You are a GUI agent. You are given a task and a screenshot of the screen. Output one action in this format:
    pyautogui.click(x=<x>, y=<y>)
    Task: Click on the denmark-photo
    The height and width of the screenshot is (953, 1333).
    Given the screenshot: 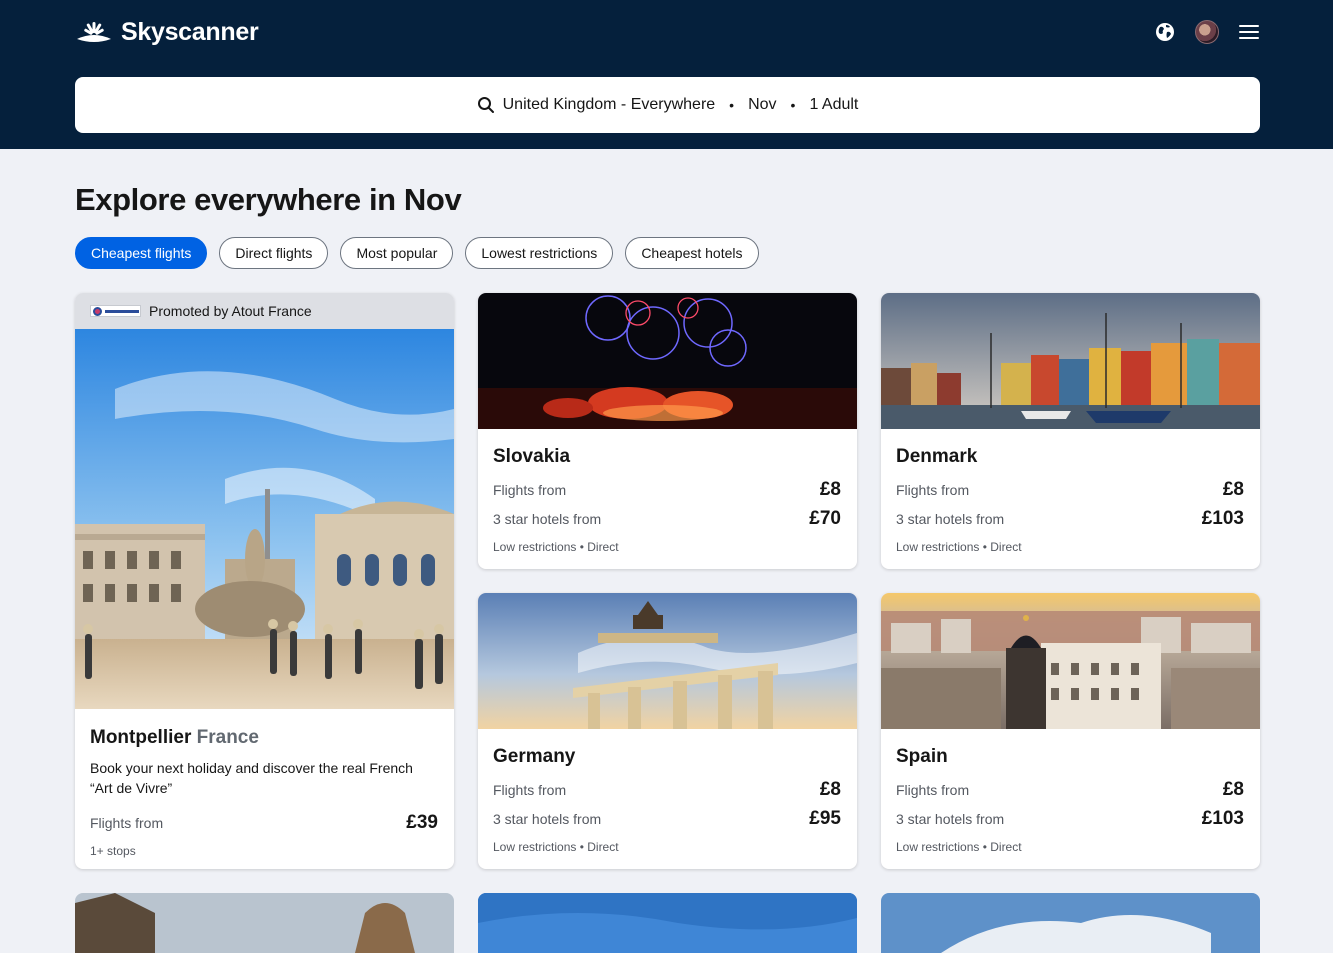 What is the action you would take?
    pyautogui.click(x=1070, y=361)
    